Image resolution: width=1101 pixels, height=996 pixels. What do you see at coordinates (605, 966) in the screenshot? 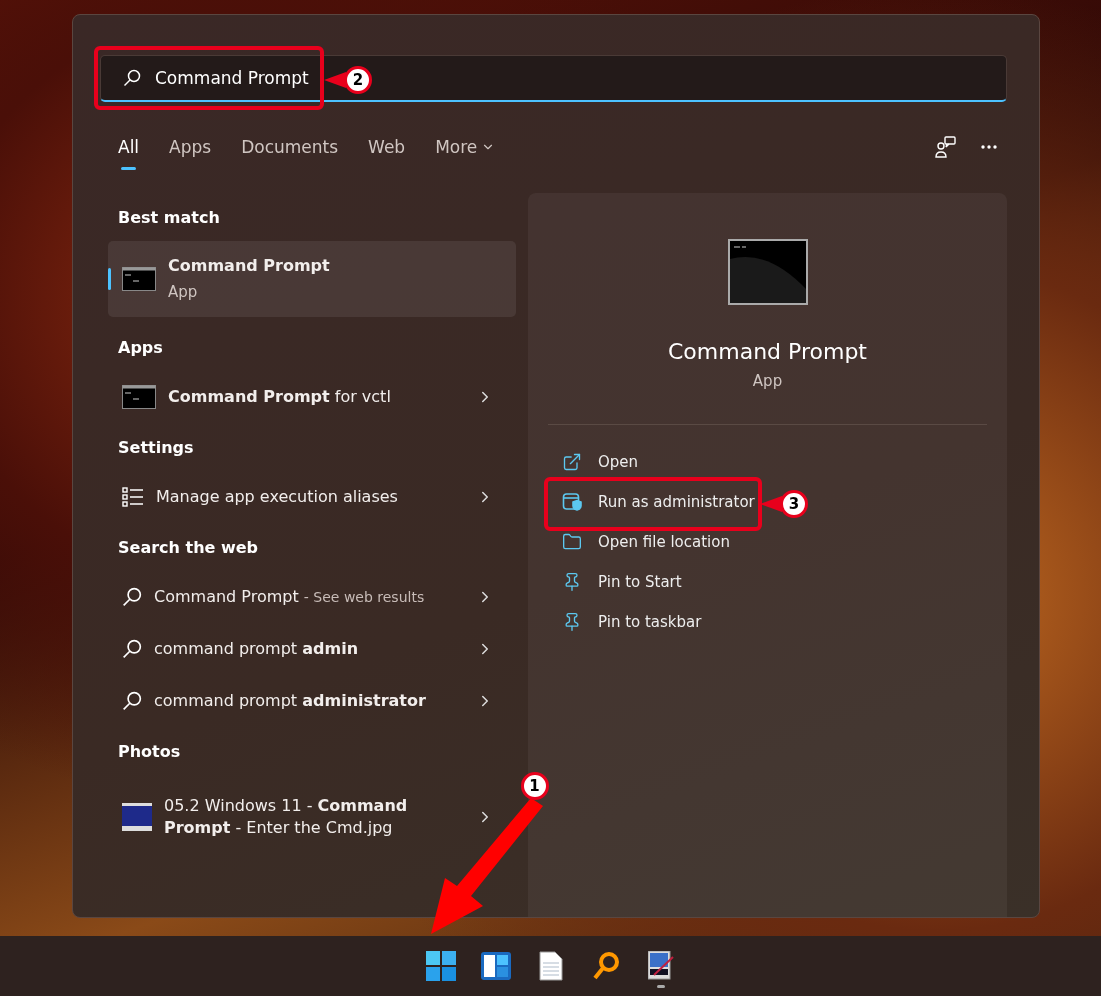
I see `magnifier-icon` at bounding box center [605, 966].